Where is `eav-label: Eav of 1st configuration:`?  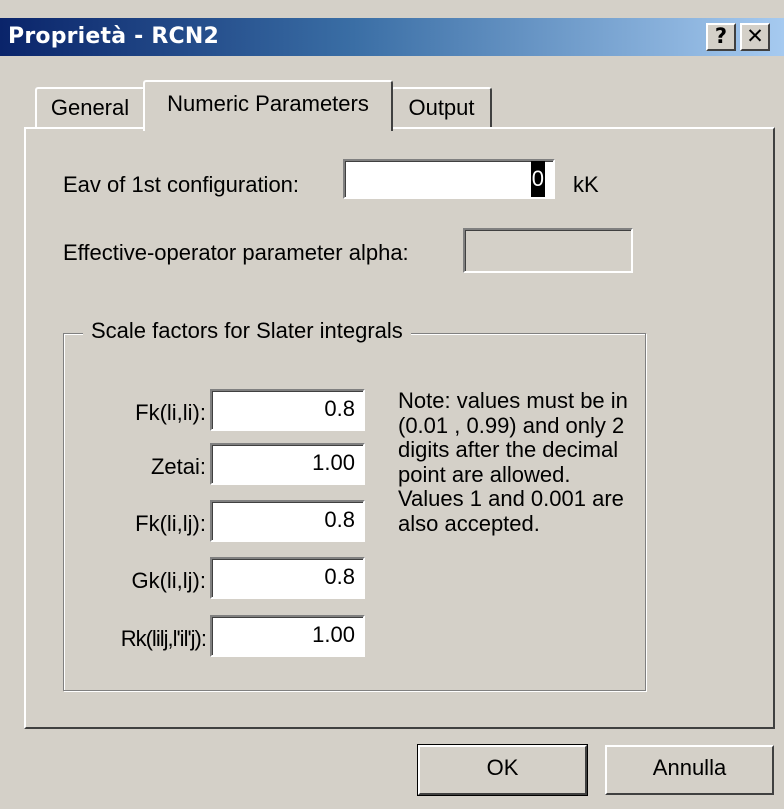 eav-label: Eav of 1st configuration: is located at coordinates (181, 184).